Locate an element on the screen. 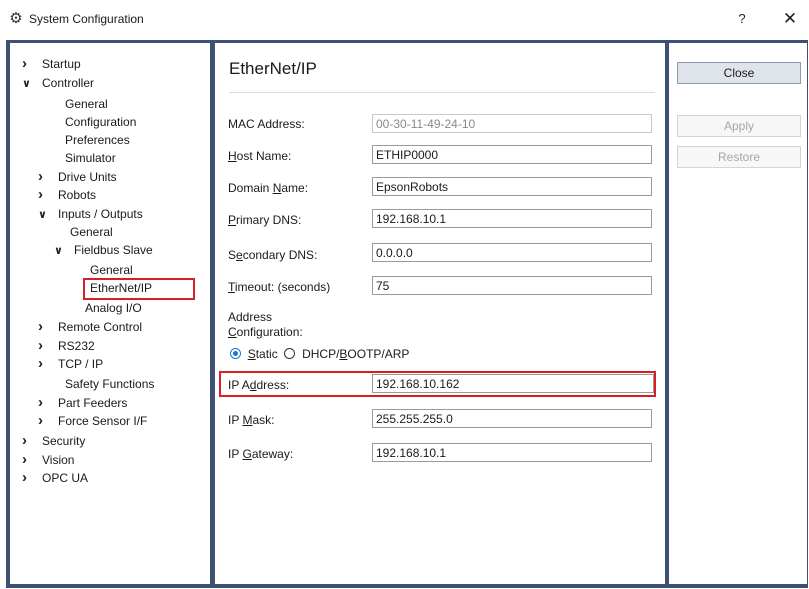  tree-item: ∨ Controller is located at coordinates (58, 83).